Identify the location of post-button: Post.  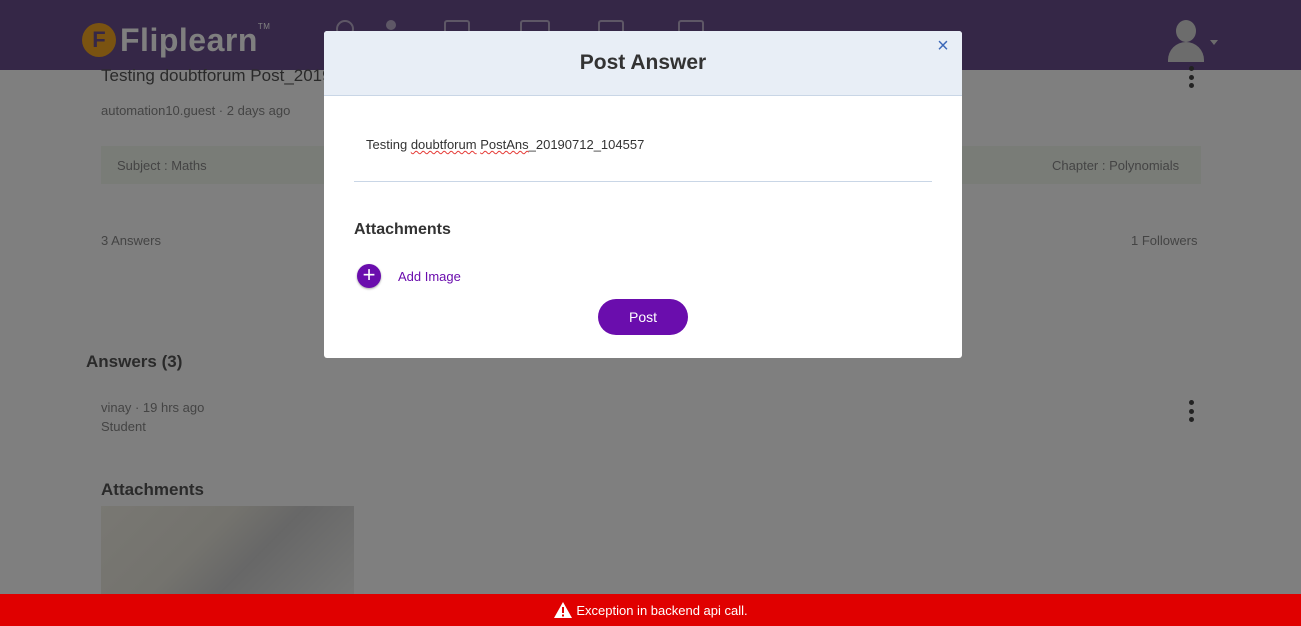
(643, 317).